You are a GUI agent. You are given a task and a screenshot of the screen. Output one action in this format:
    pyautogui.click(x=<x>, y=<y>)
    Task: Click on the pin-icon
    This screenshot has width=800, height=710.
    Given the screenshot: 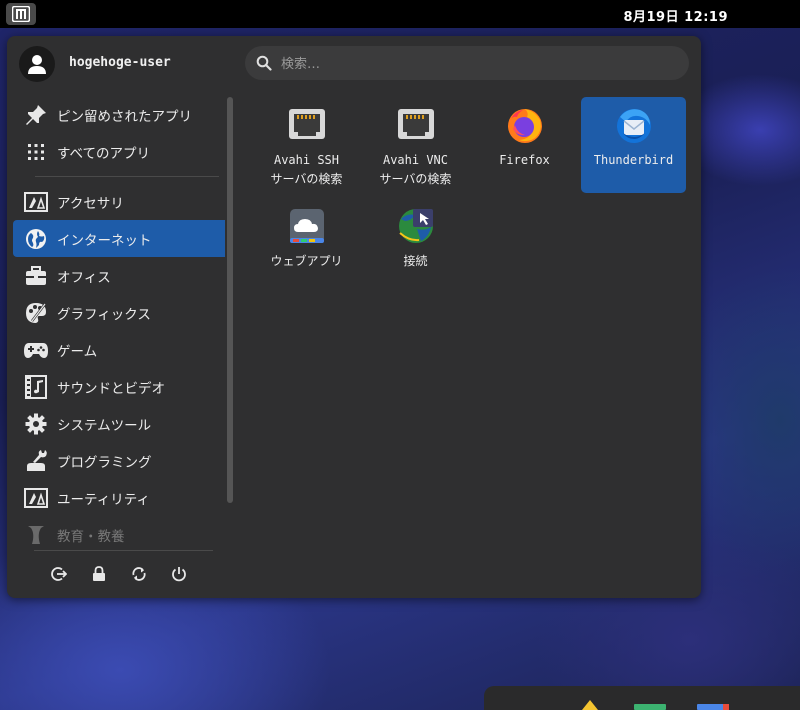 What is the action you would take?
    pyautogui.click(x=36, y=115)
    